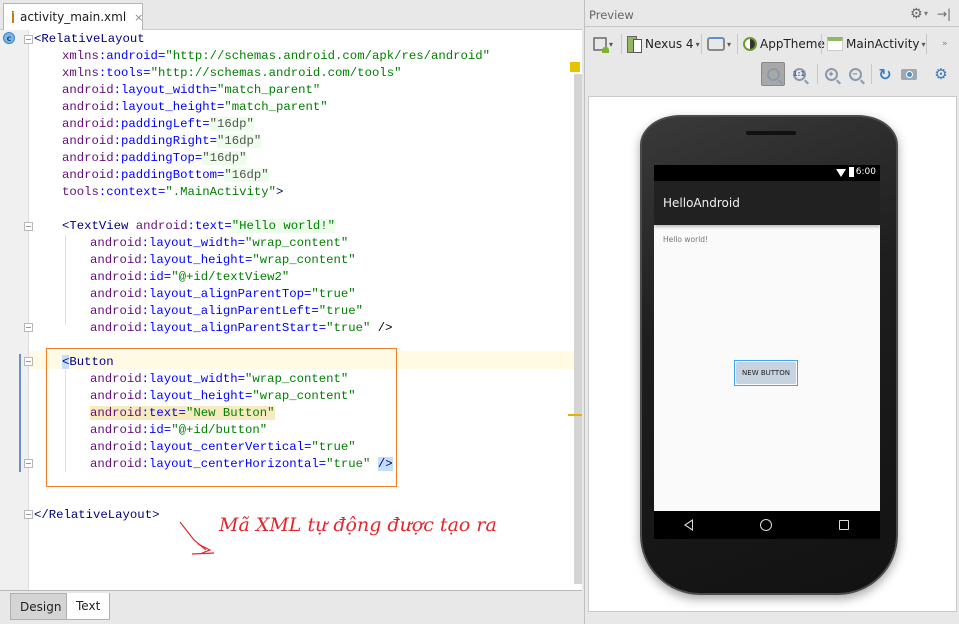 This screenshot has height=624, width=959. I want to click on overflow-chevron-icon: », so click(945, 44).